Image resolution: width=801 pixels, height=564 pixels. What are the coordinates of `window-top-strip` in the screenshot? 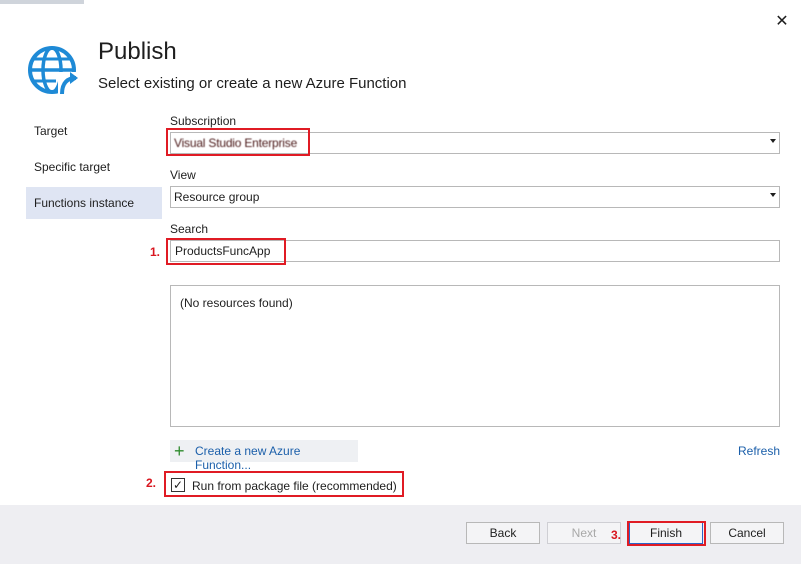 It's located at (400, 2).